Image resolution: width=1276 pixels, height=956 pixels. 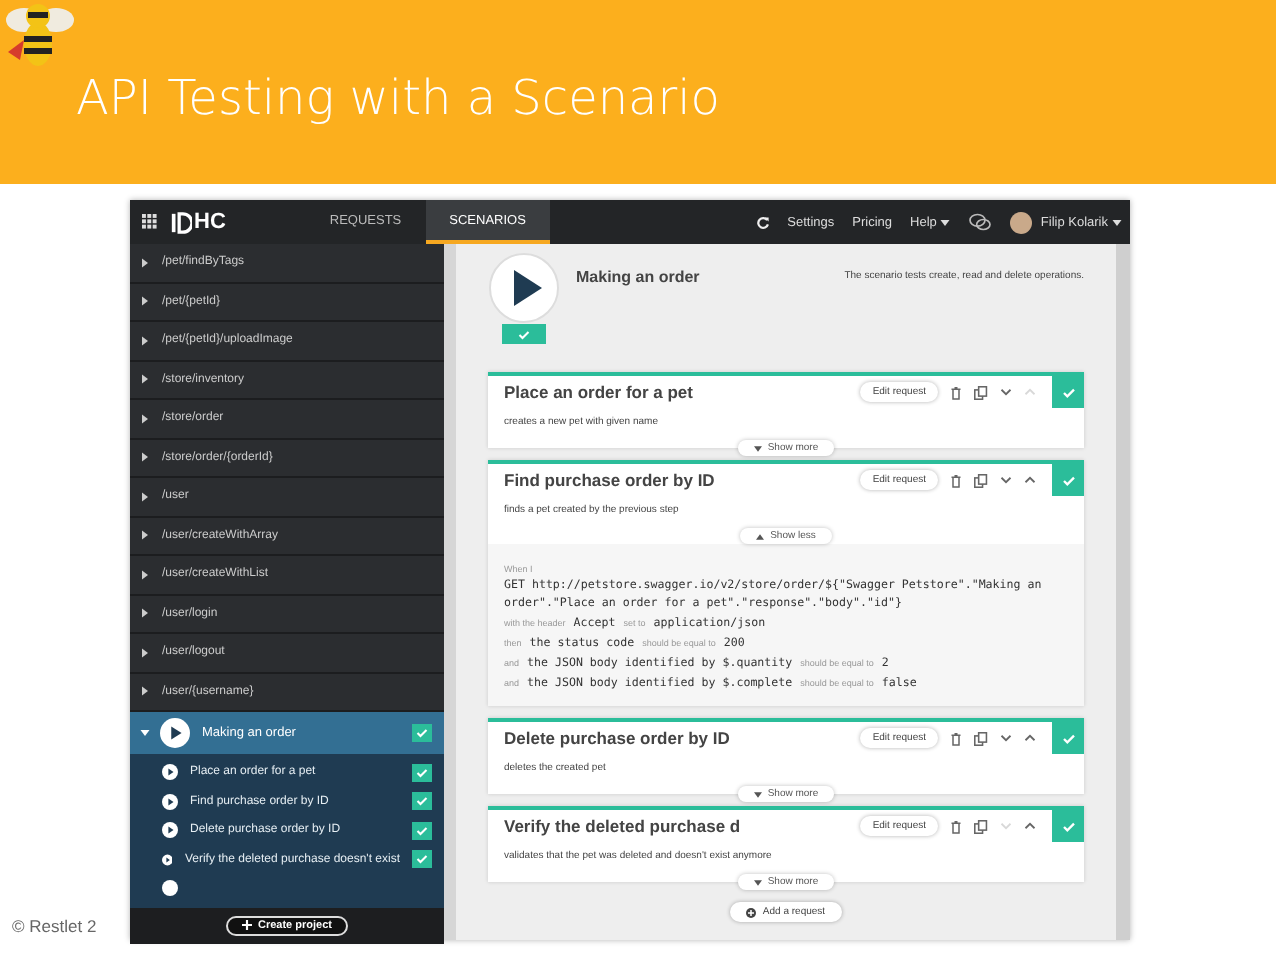 What do you see at coordinates (617, 738) in the screenshot?
I see `request-title: Delete purchase order by ID` at bounding box center [617, 738].